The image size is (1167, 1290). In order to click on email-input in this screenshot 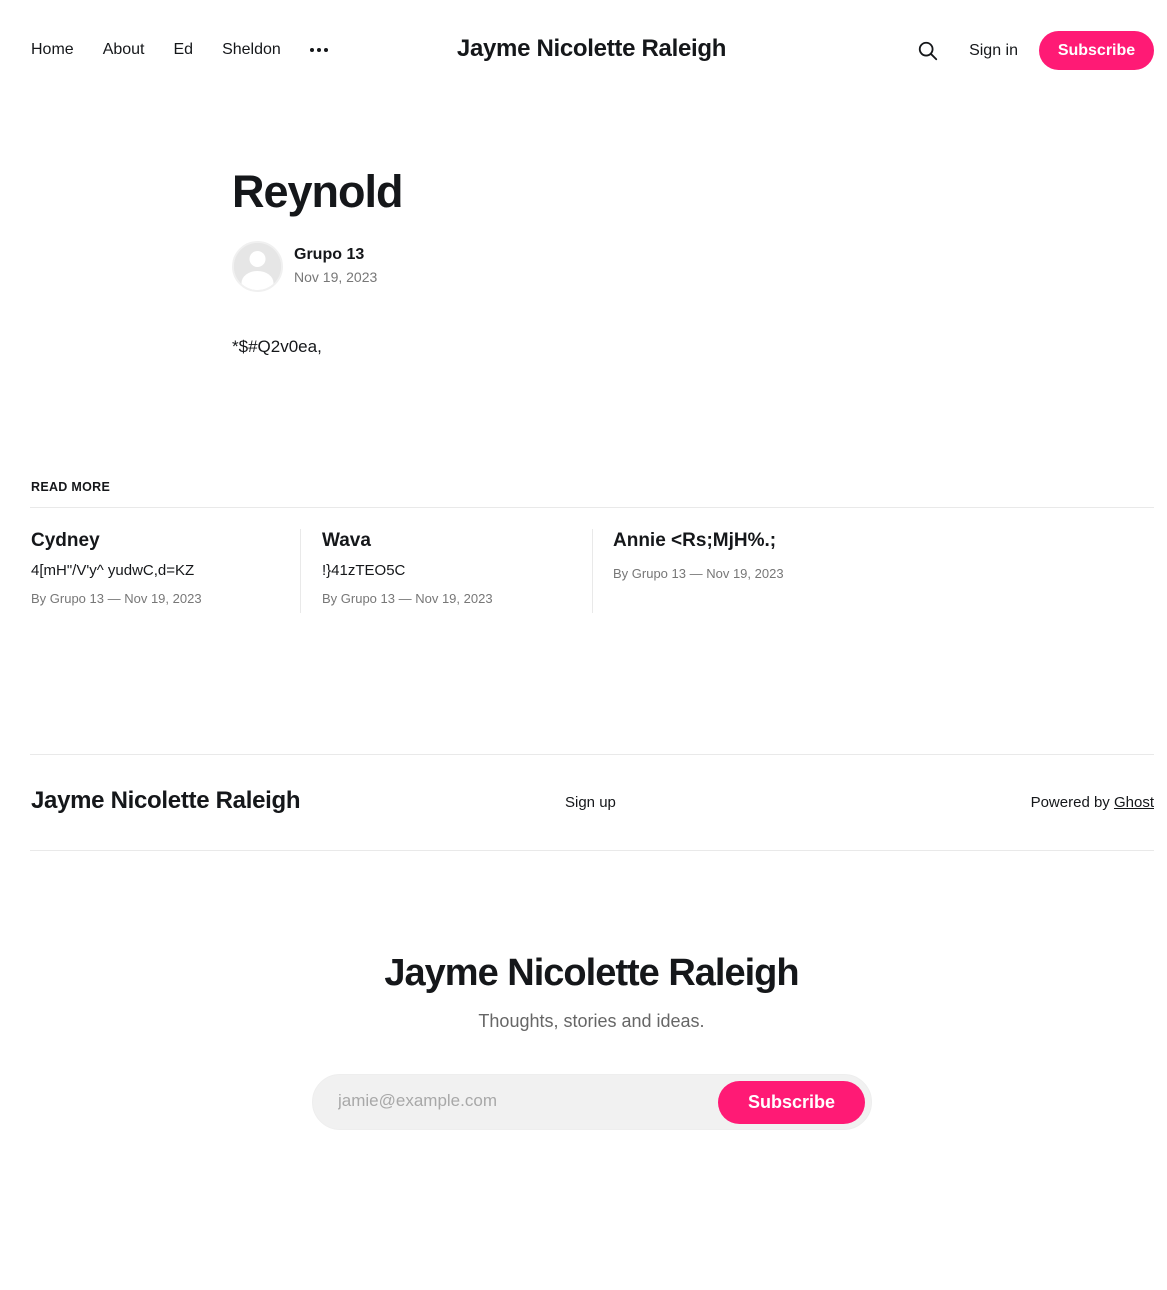, I will do `click(518, 1101)`.